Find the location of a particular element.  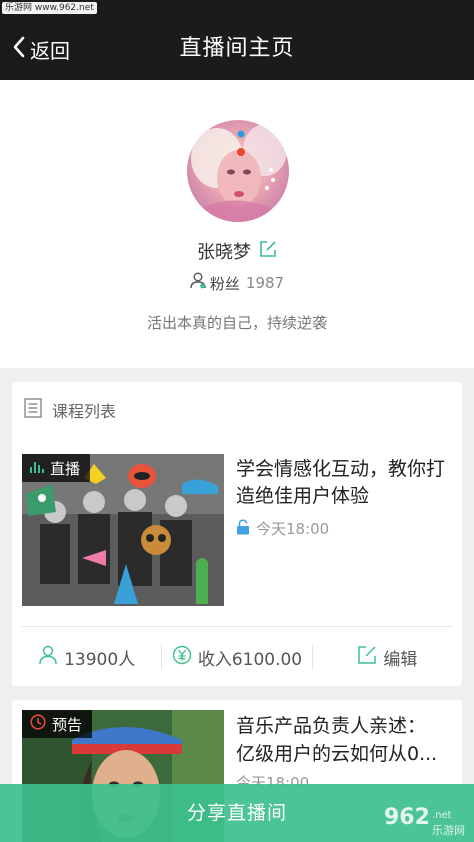

fans-count: 1987 is located at coordinates (265, 283).